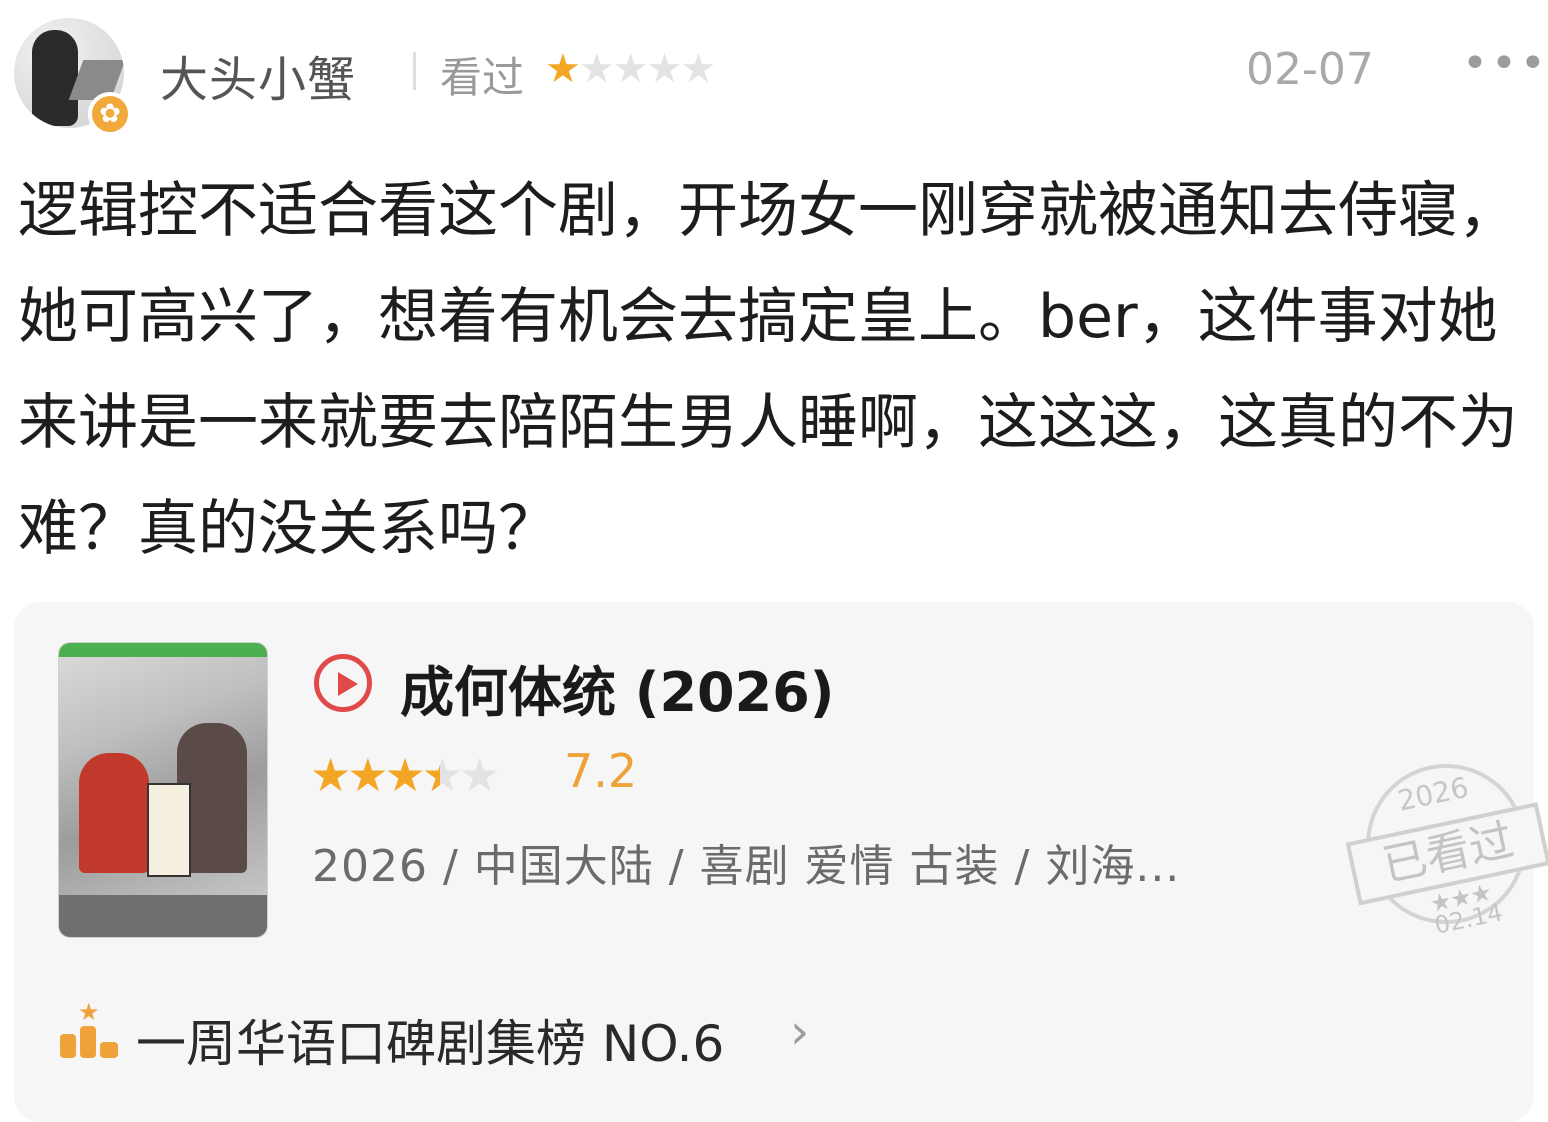 The image size is (1548, 1122). What do you see at coordinates (1505, 63) in the screenshot?
I see `more-options-icon: •••` at bounding box center [1505, 63].